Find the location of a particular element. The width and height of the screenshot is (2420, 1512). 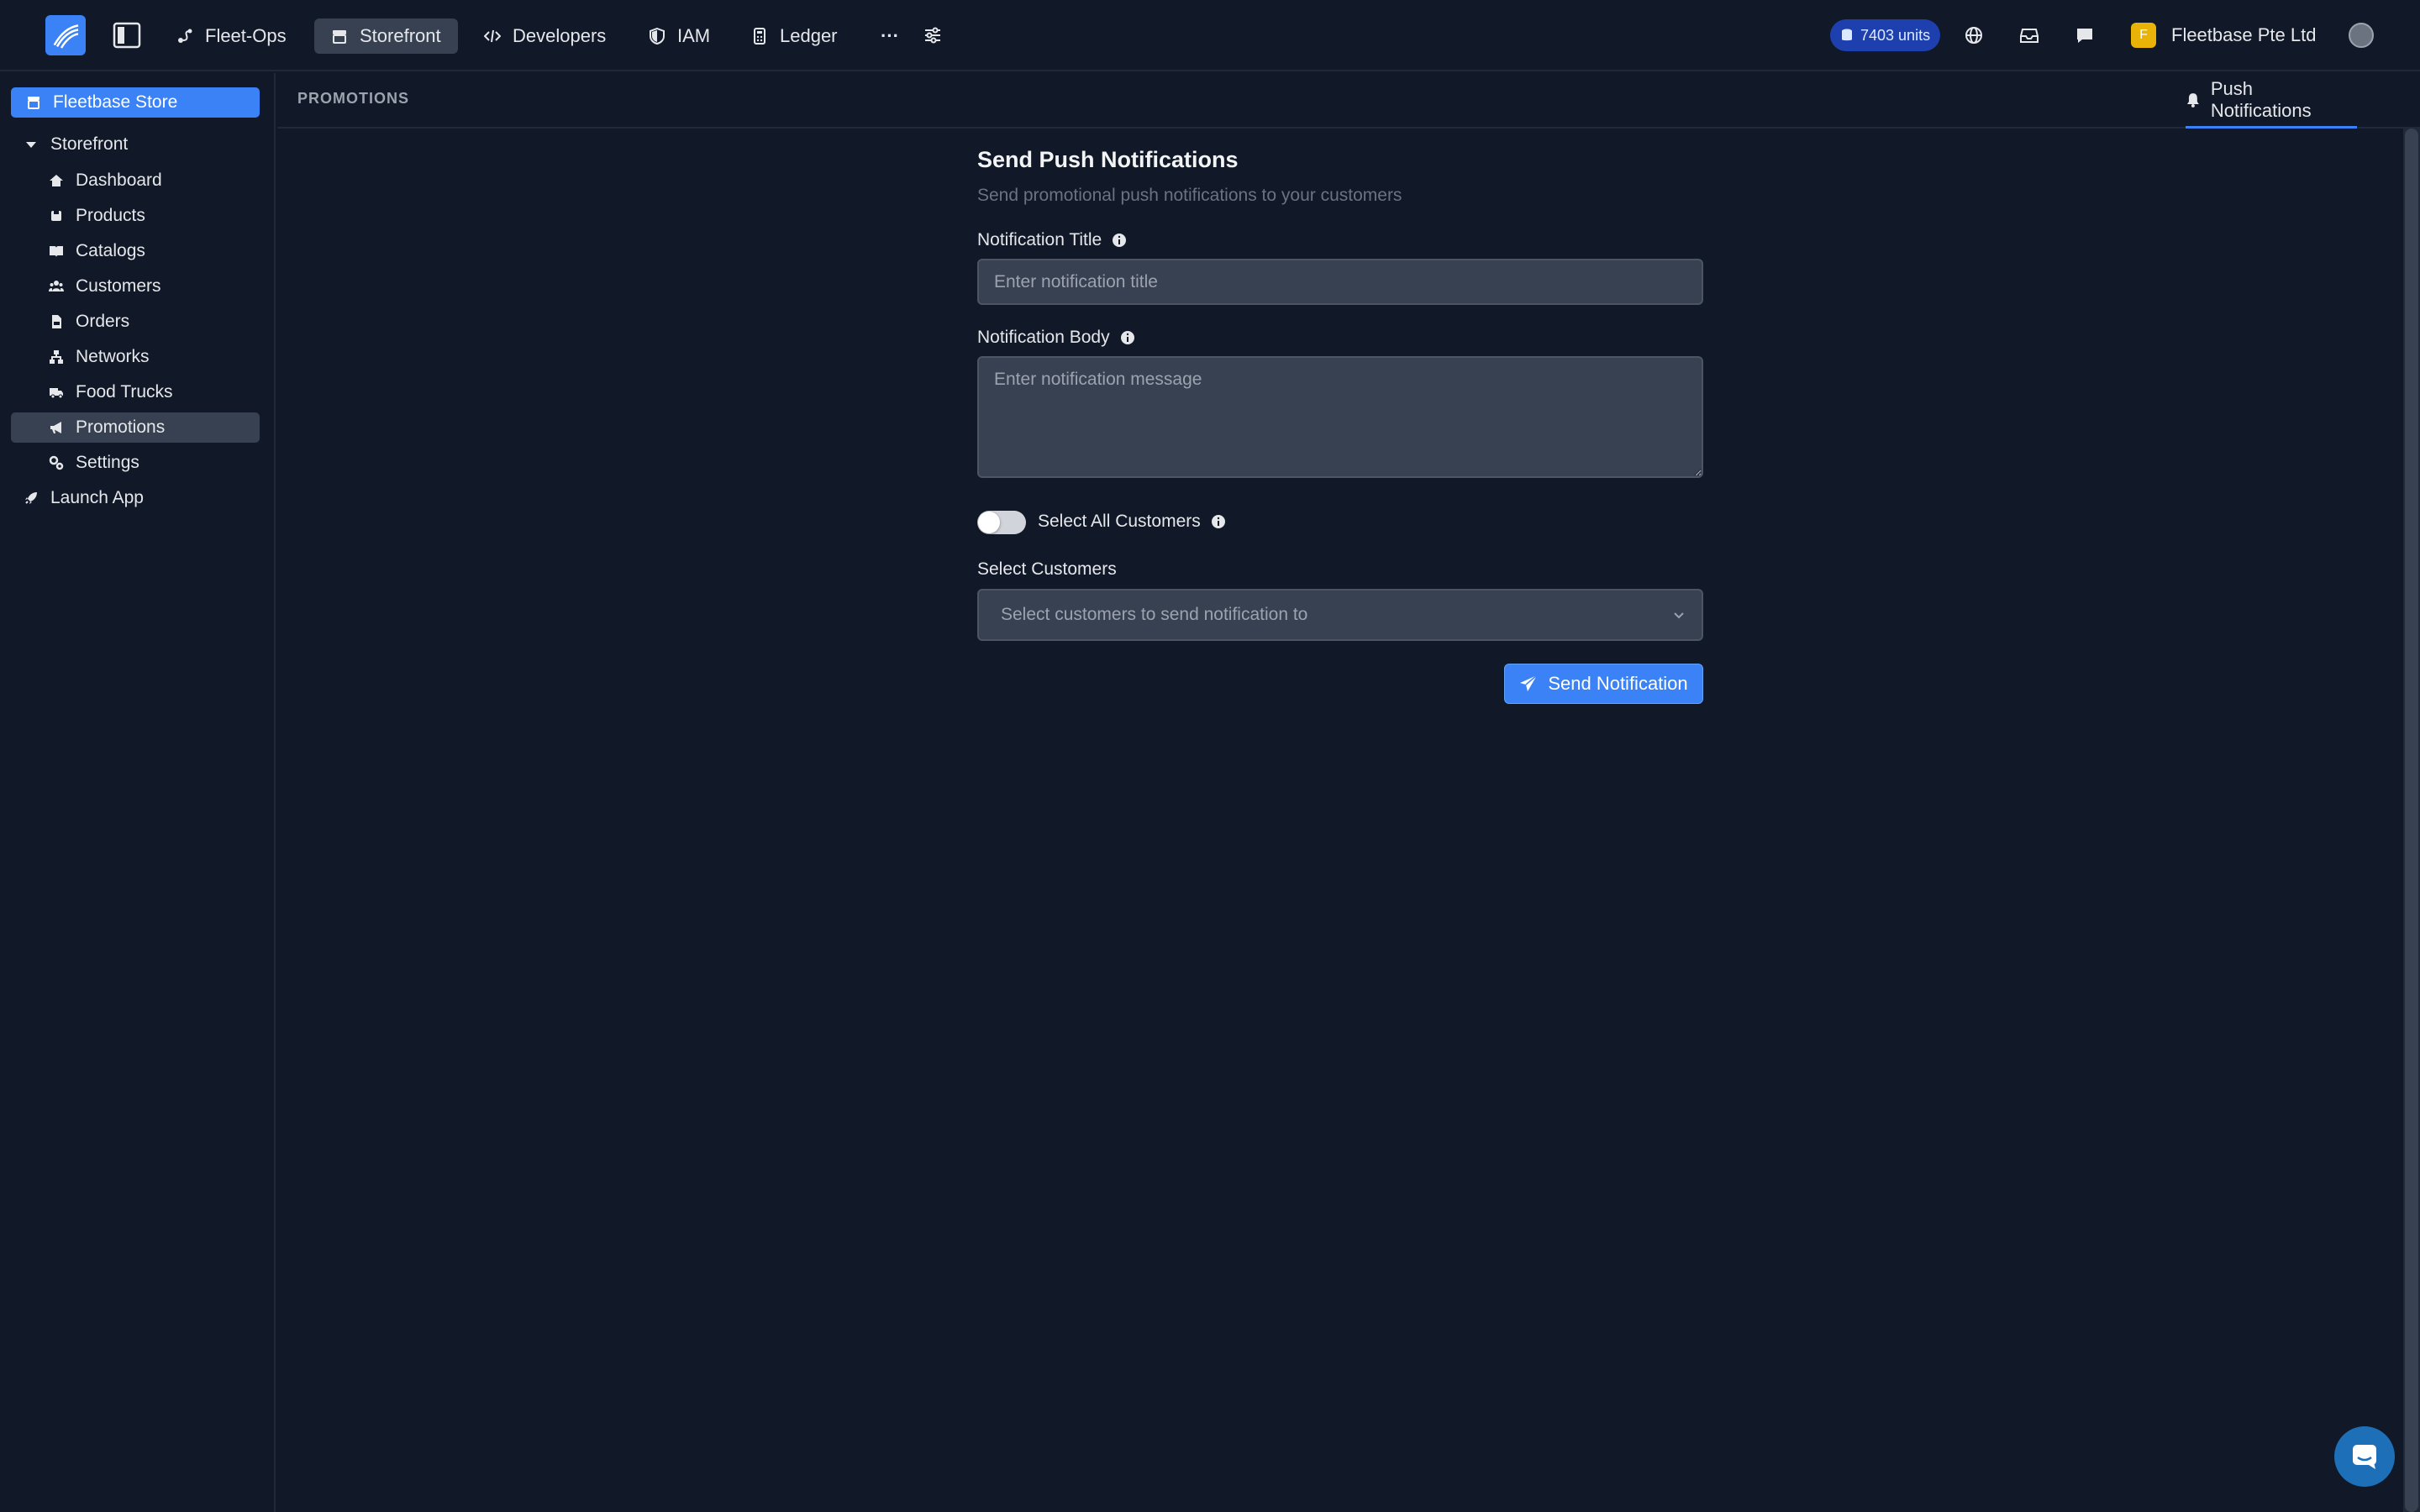

sidebar-item-label: Customers is located at coordinates (118, 286).